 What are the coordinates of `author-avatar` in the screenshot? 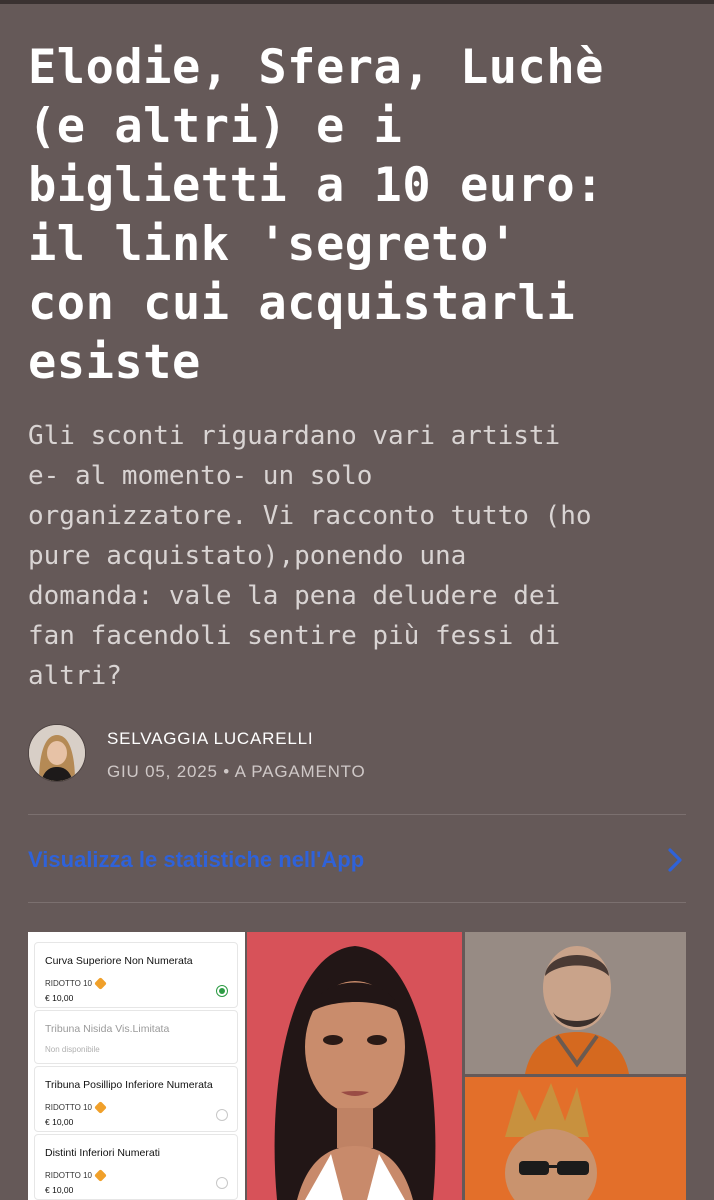 It's located at (57, 753).